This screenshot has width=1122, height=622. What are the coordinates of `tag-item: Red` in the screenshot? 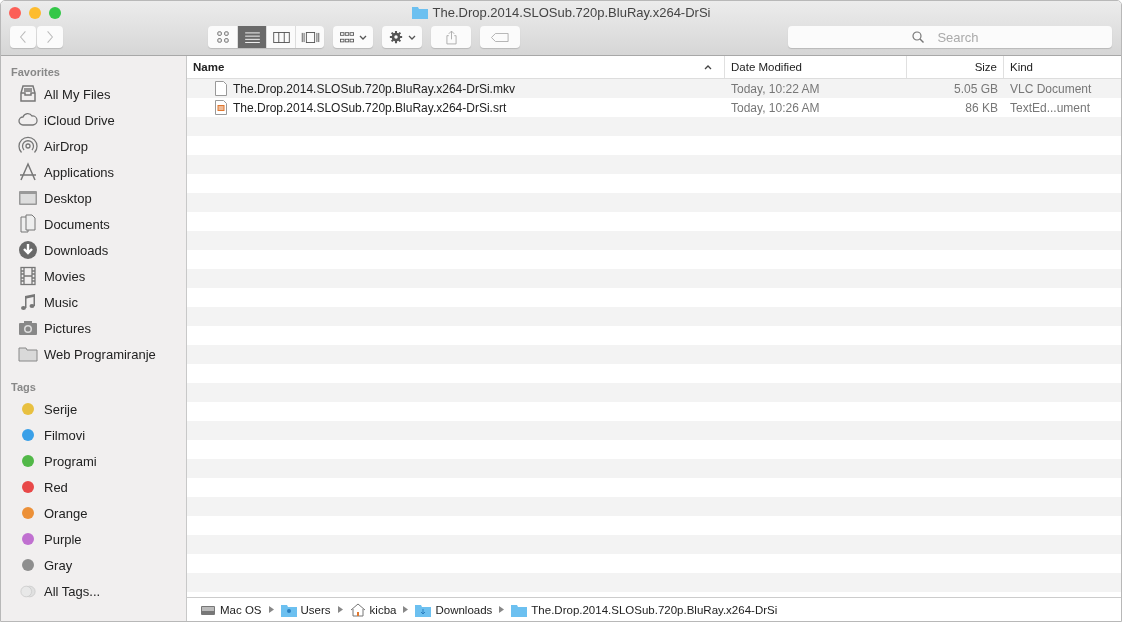 It's located at (34, 487).